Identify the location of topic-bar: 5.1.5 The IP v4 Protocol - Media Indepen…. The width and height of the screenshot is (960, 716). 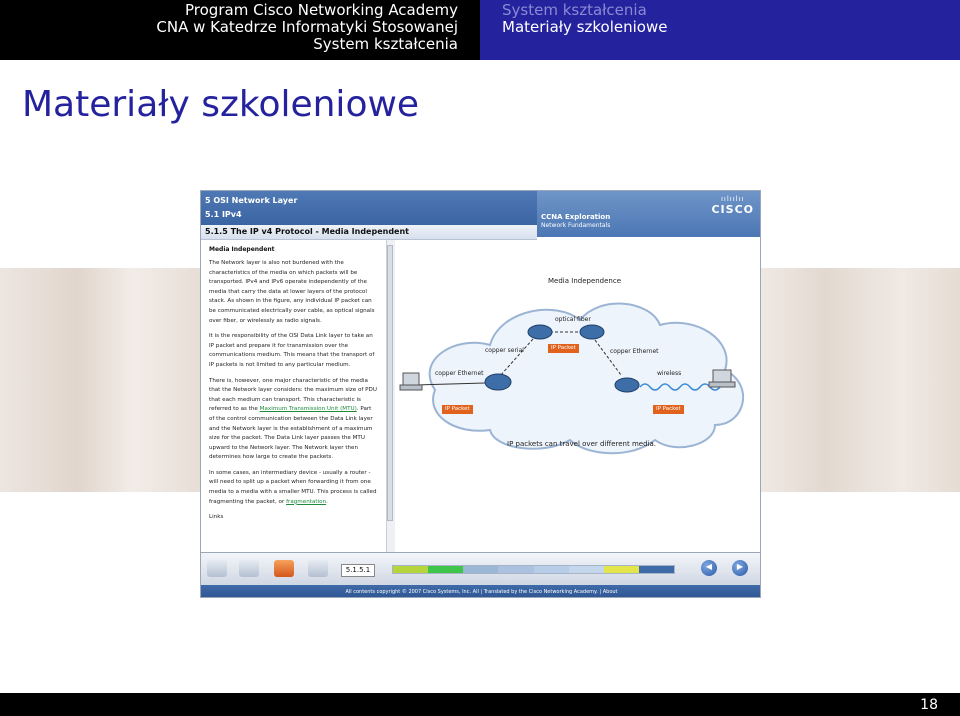
(369, 232).